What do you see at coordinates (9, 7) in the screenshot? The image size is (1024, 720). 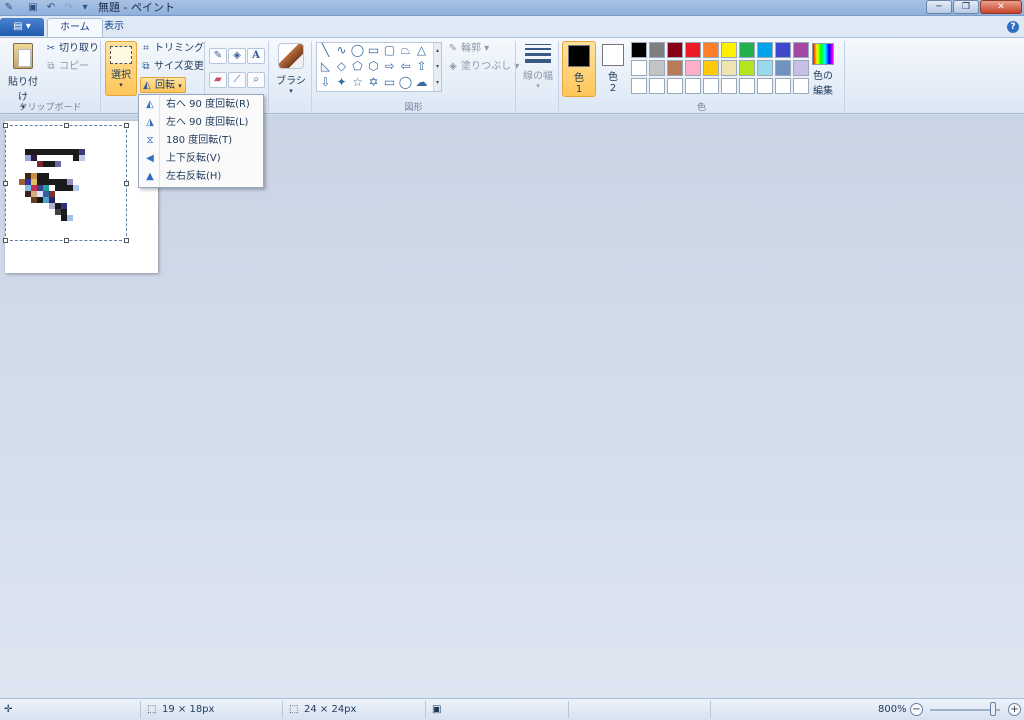 I see `paint-app-icon: ✎` at bounding box center [9, 7].